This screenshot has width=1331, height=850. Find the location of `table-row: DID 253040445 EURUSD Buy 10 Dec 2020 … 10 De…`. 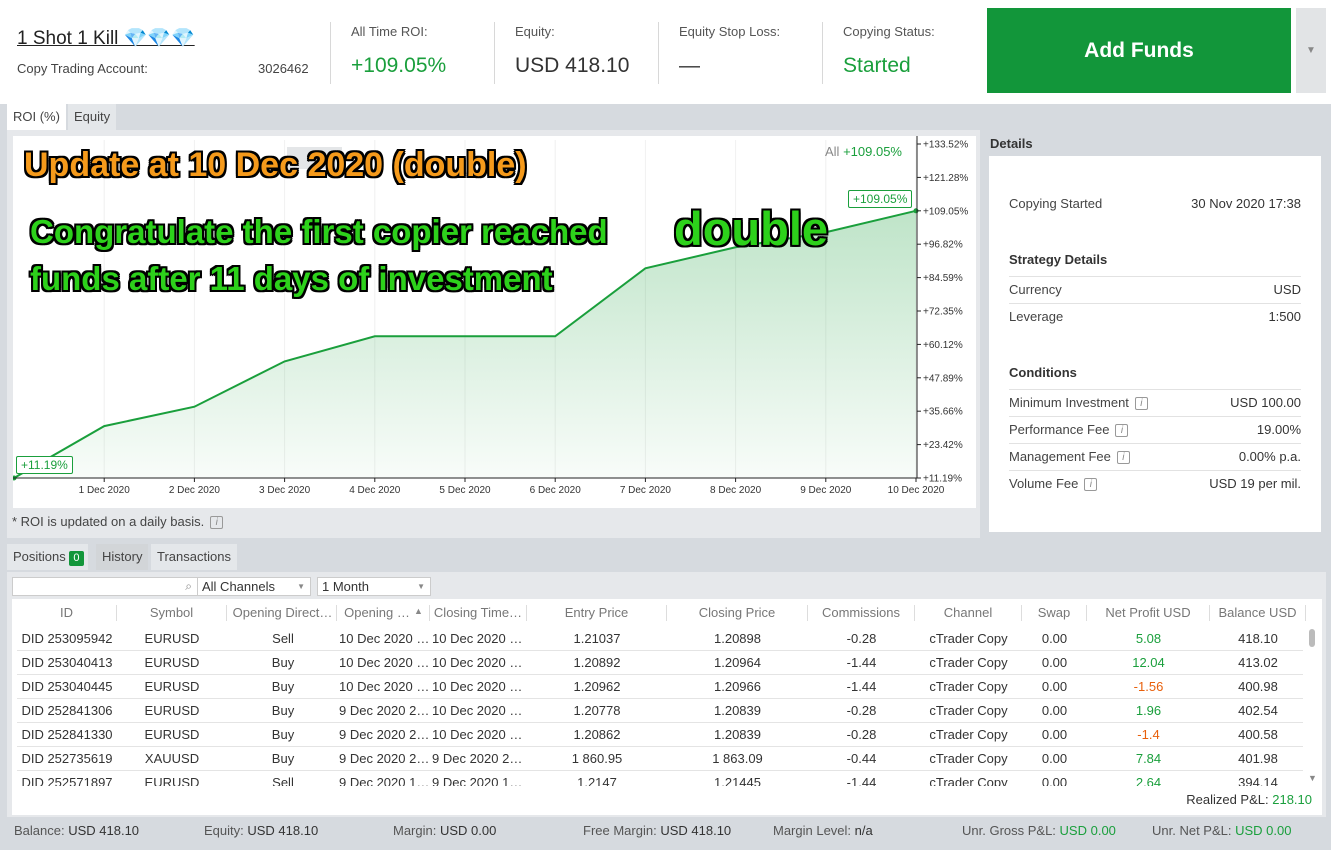

table-row: DID 253040445 EURUSD Buy 10 Dec 2020 … 10 De… is located at coordinates (660, 687).